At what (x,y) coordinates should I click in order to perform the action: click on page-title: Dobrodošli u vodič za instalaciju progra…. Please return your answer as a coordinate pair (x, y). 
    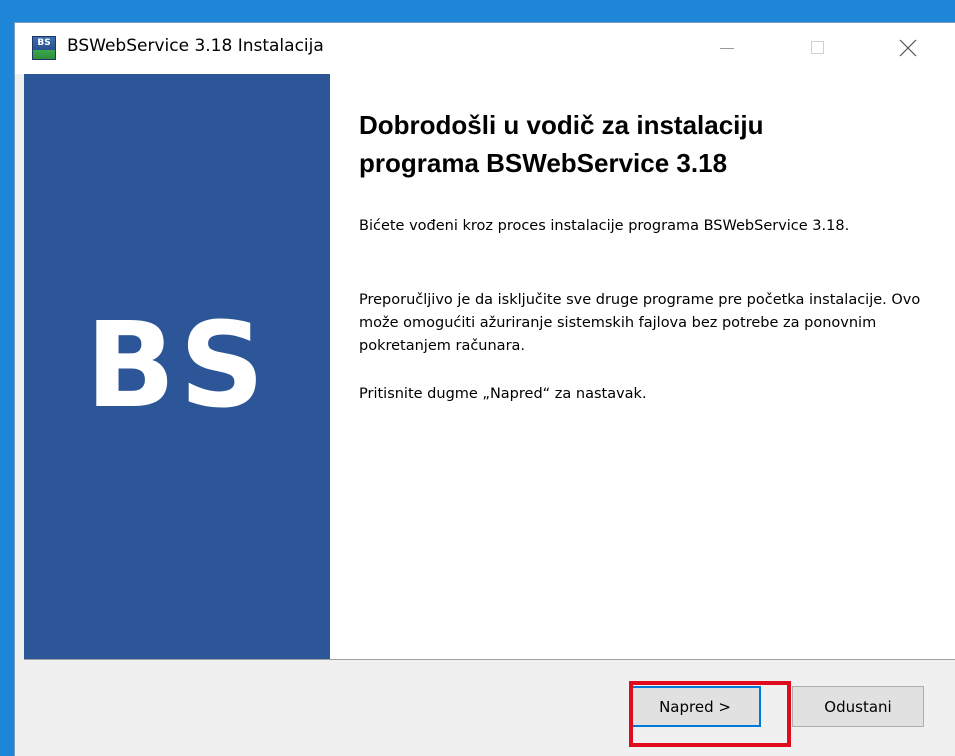
    Looking at the image, I should click on (561, 144).